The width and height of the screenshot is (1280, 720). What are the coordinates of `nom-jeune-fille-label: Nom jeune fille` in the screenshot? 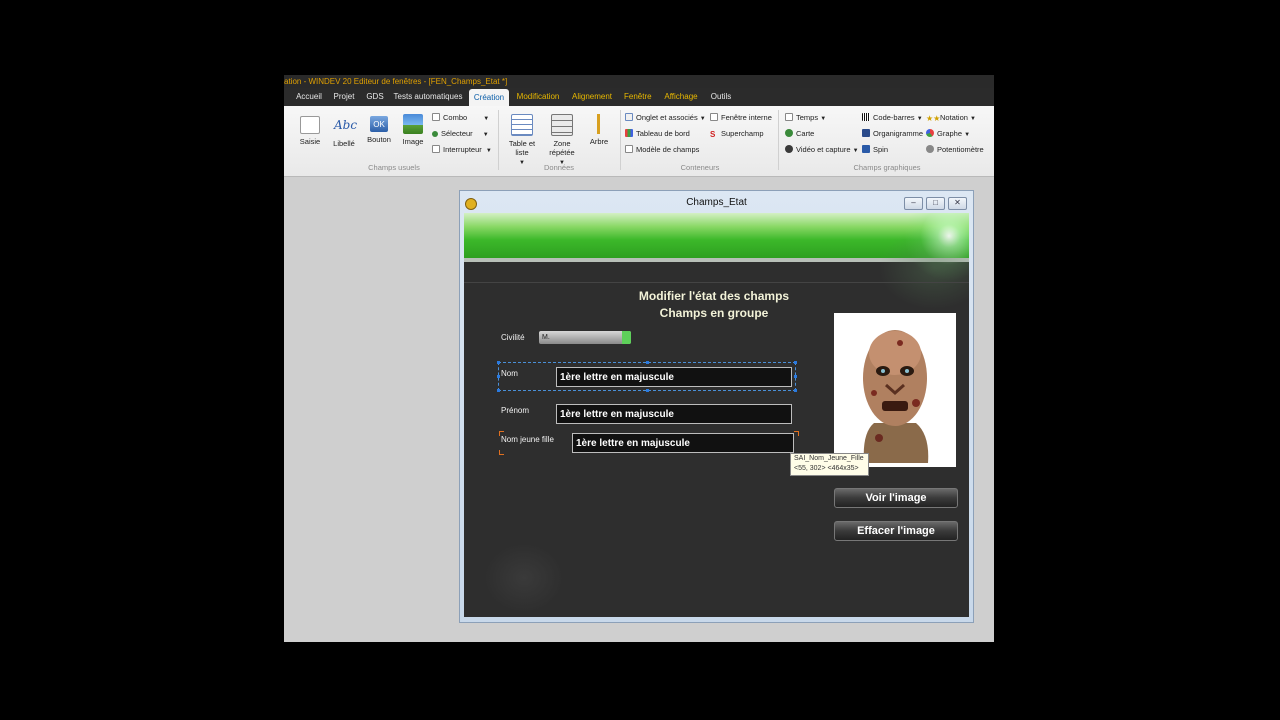 It's located at (527, 439).